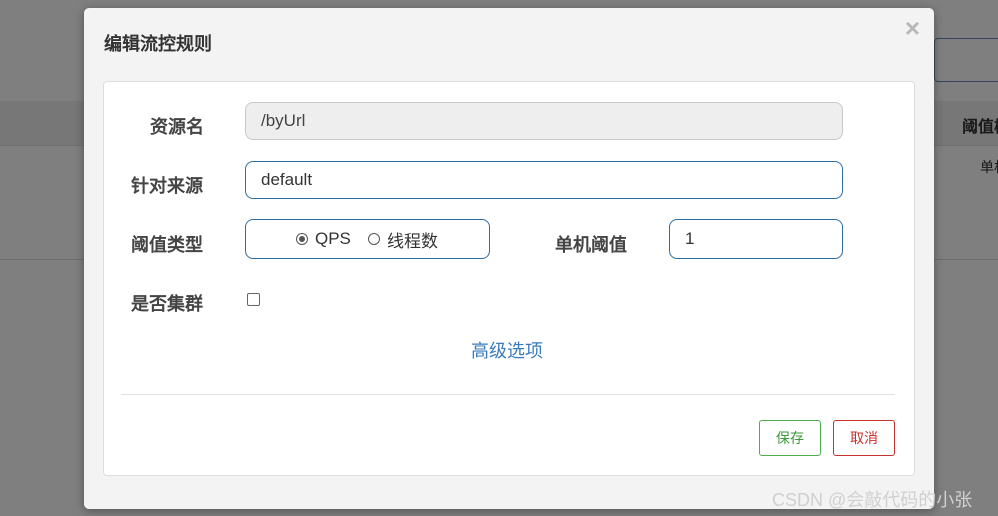 The image size is (998, 516). What do you see at coordinates (374, 239) in the screenshot?
I see `radio-unchecked-icon` at bounding box center [374, 239].